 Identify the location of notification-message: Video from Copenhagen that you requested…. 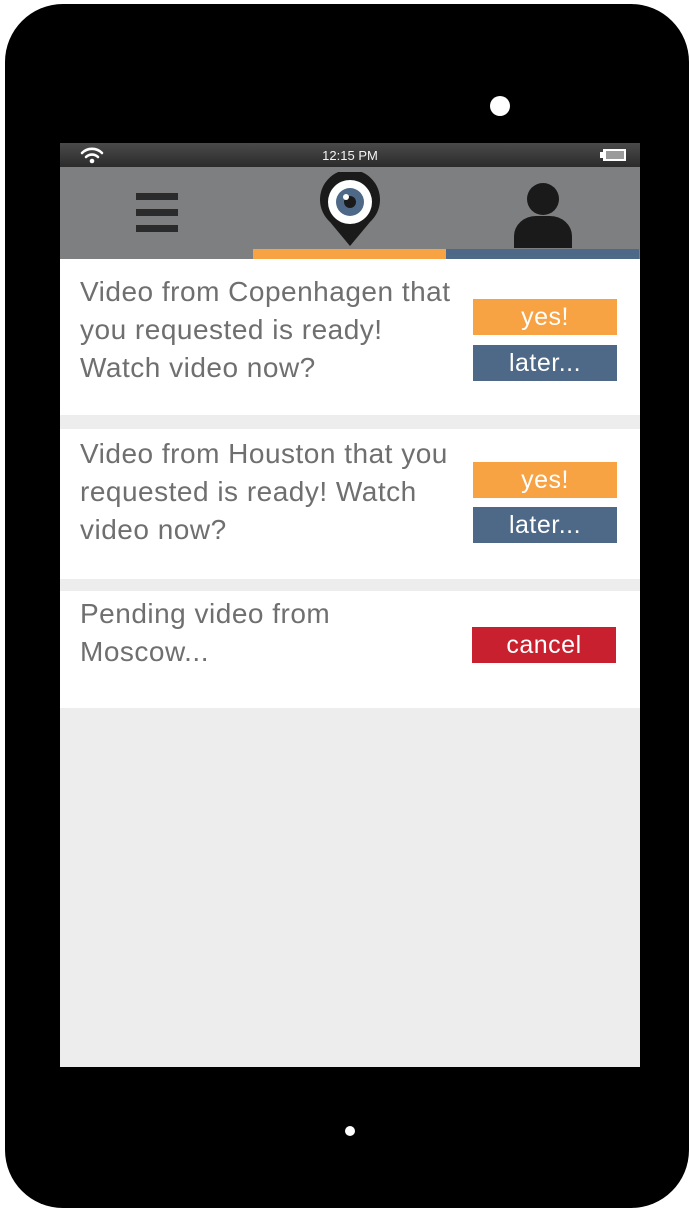
(265, 329).